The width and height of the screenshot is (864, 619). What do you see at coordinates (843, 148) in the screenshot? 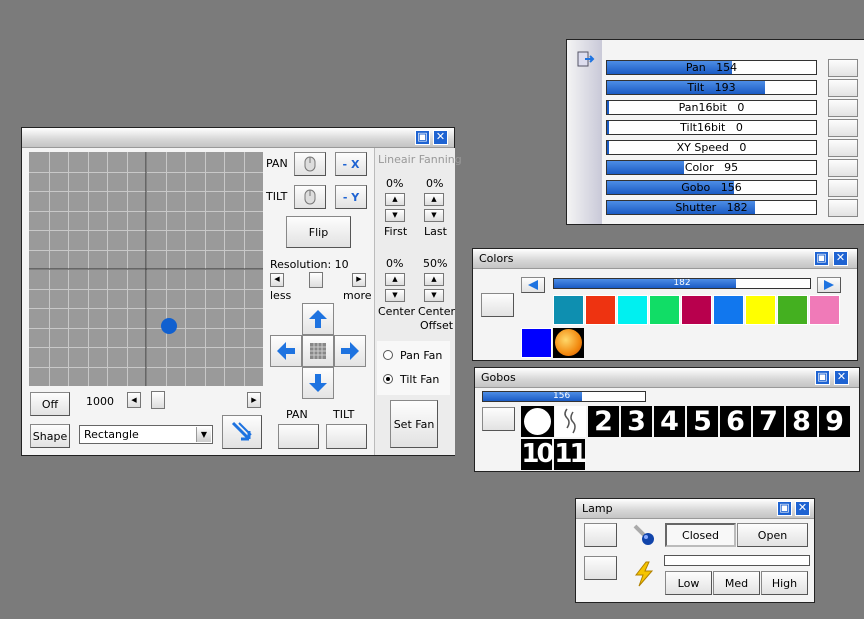
I see `channel-button-xy-speed` at bounding box center [843, 148].